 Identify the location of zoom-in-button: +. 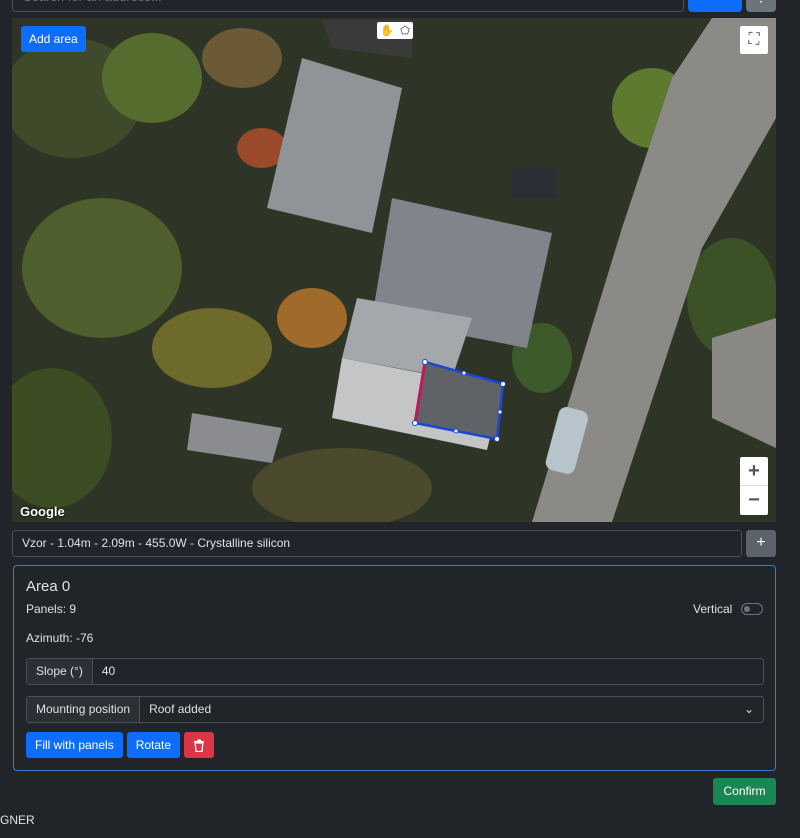
(754, 471).